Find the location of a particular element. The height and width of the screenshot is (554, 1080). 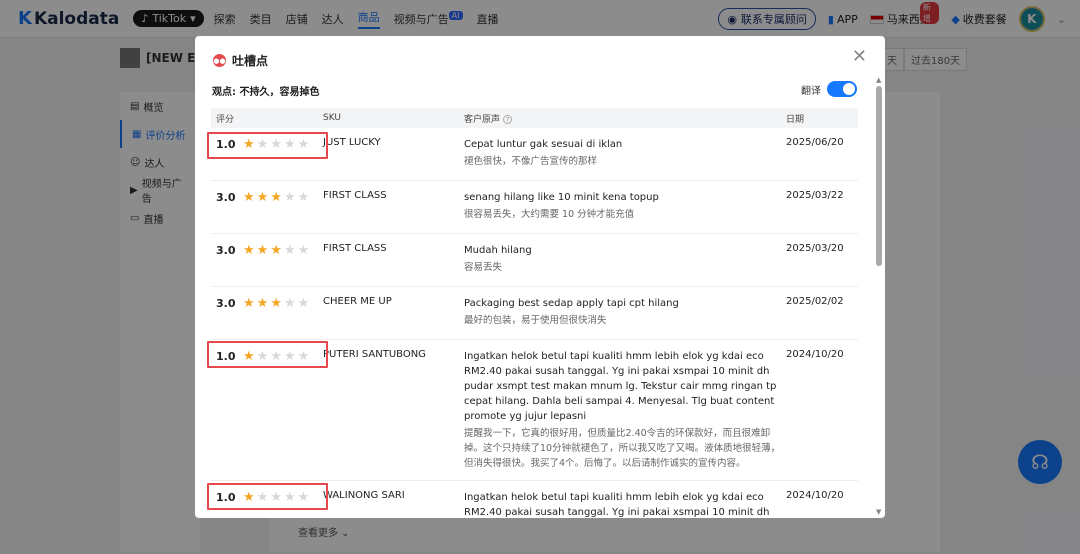

review-translation: 最好的包装，易于使用但很快消失 is located at coordinates (535, 320).